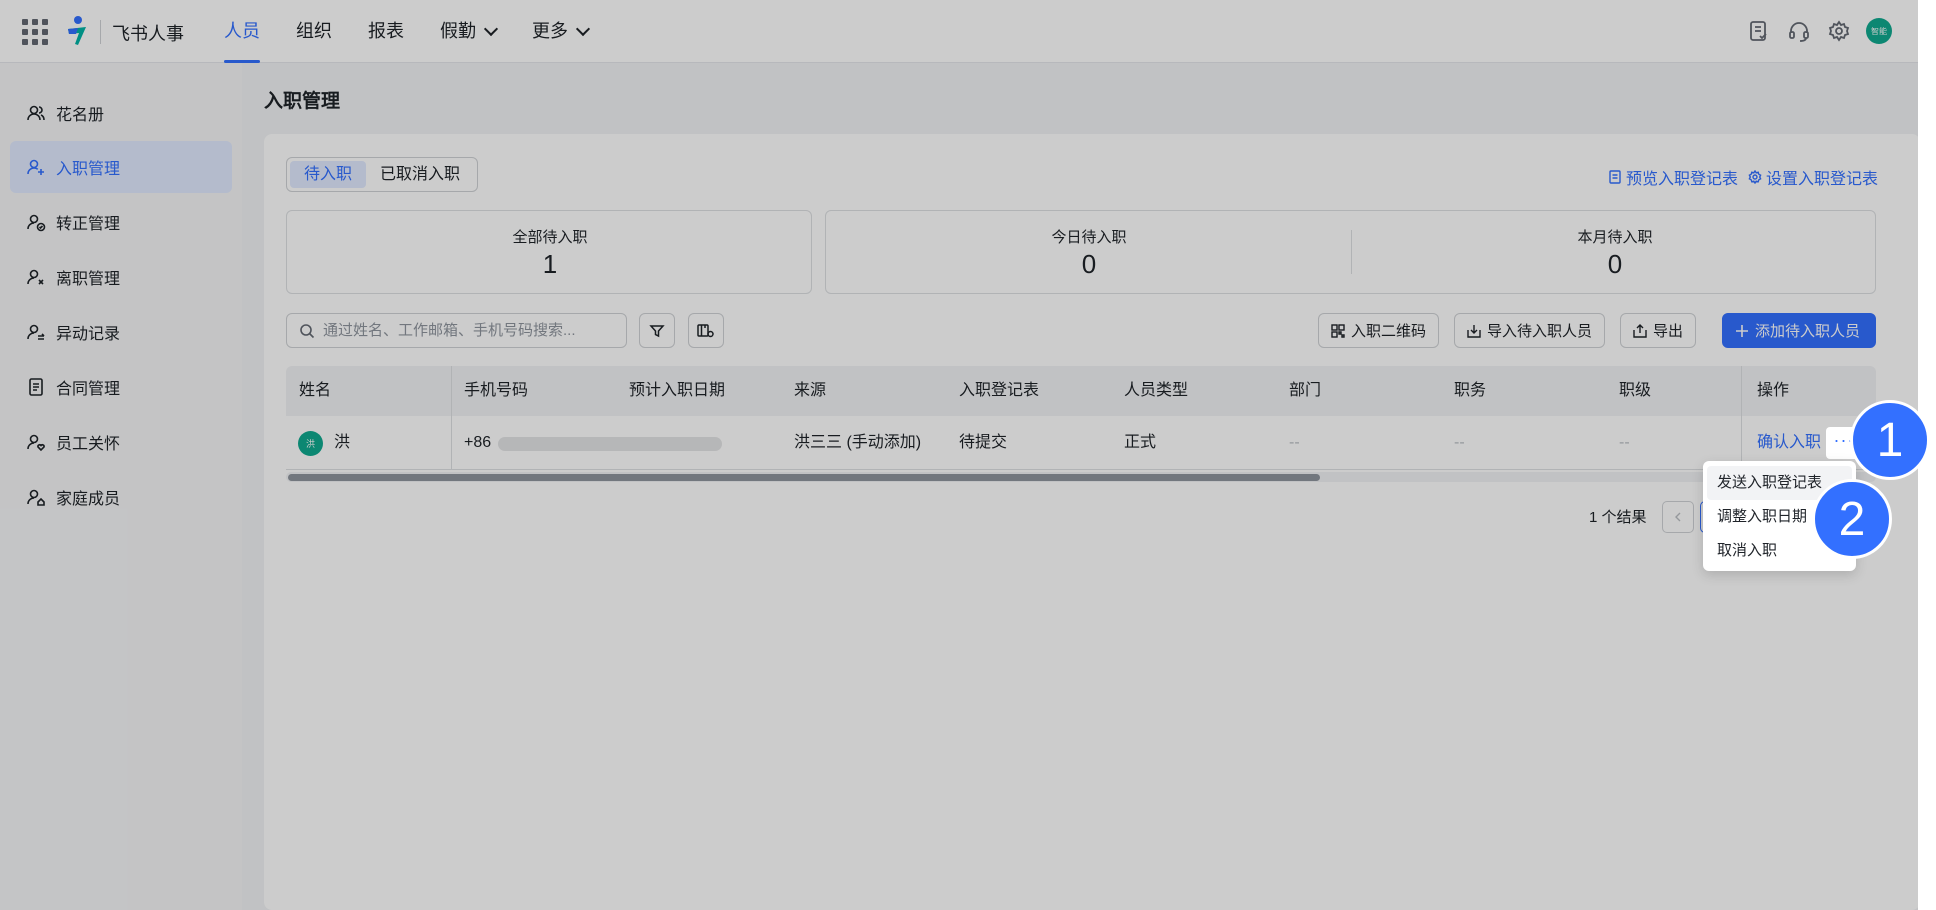  Describe the element at coordinates (1852, 519) in the screenshot. I see `step-badge-2: 2` at that location.